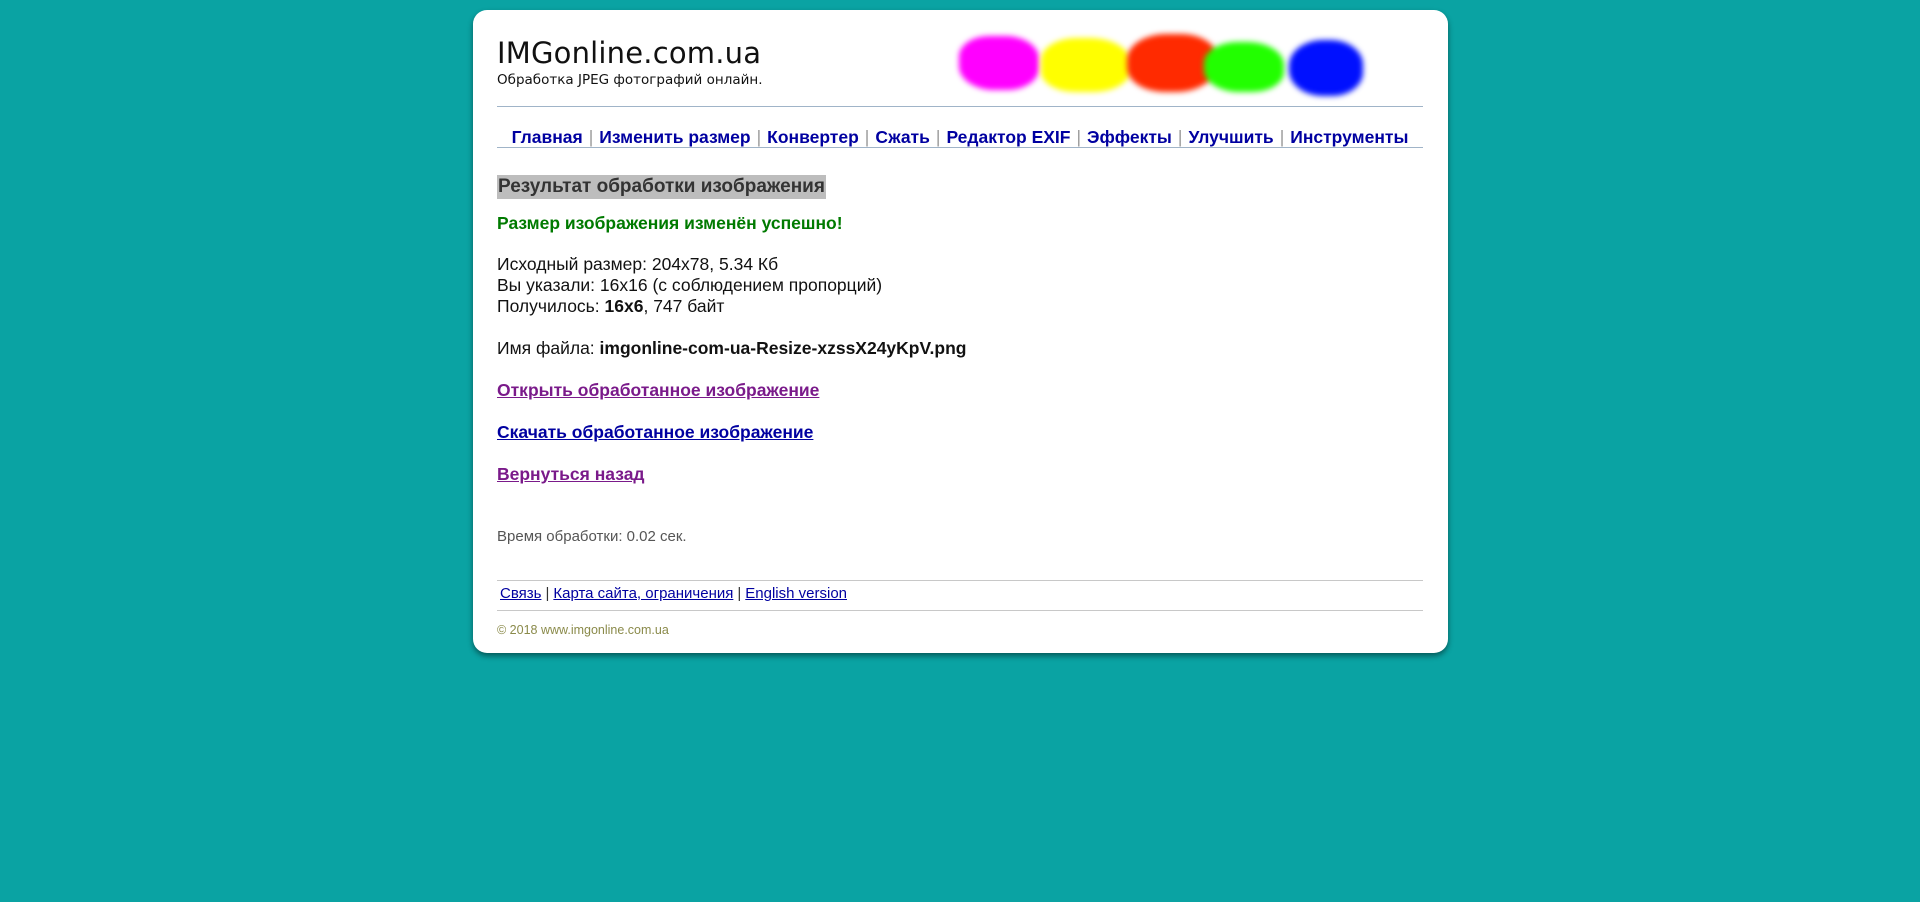 This screenshot has width=1920, height=902. I want to click on filename-label: Имя файла:, so click(546, 348).